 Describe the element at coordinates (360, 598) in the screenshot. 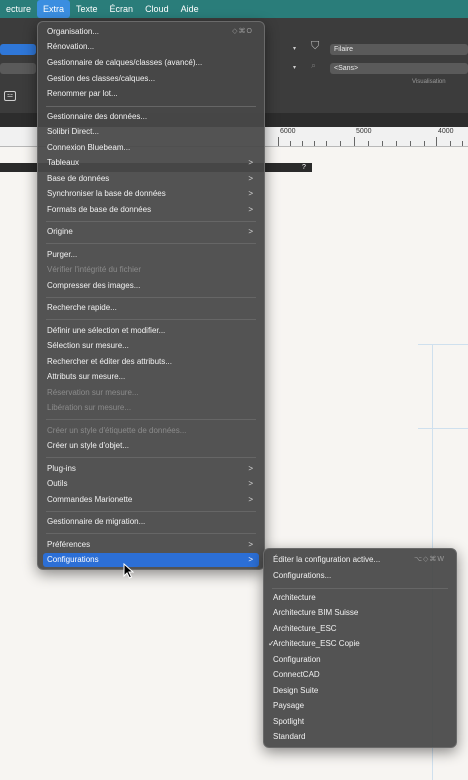

I see `submenu-item-architecture: Architecture` at that location.